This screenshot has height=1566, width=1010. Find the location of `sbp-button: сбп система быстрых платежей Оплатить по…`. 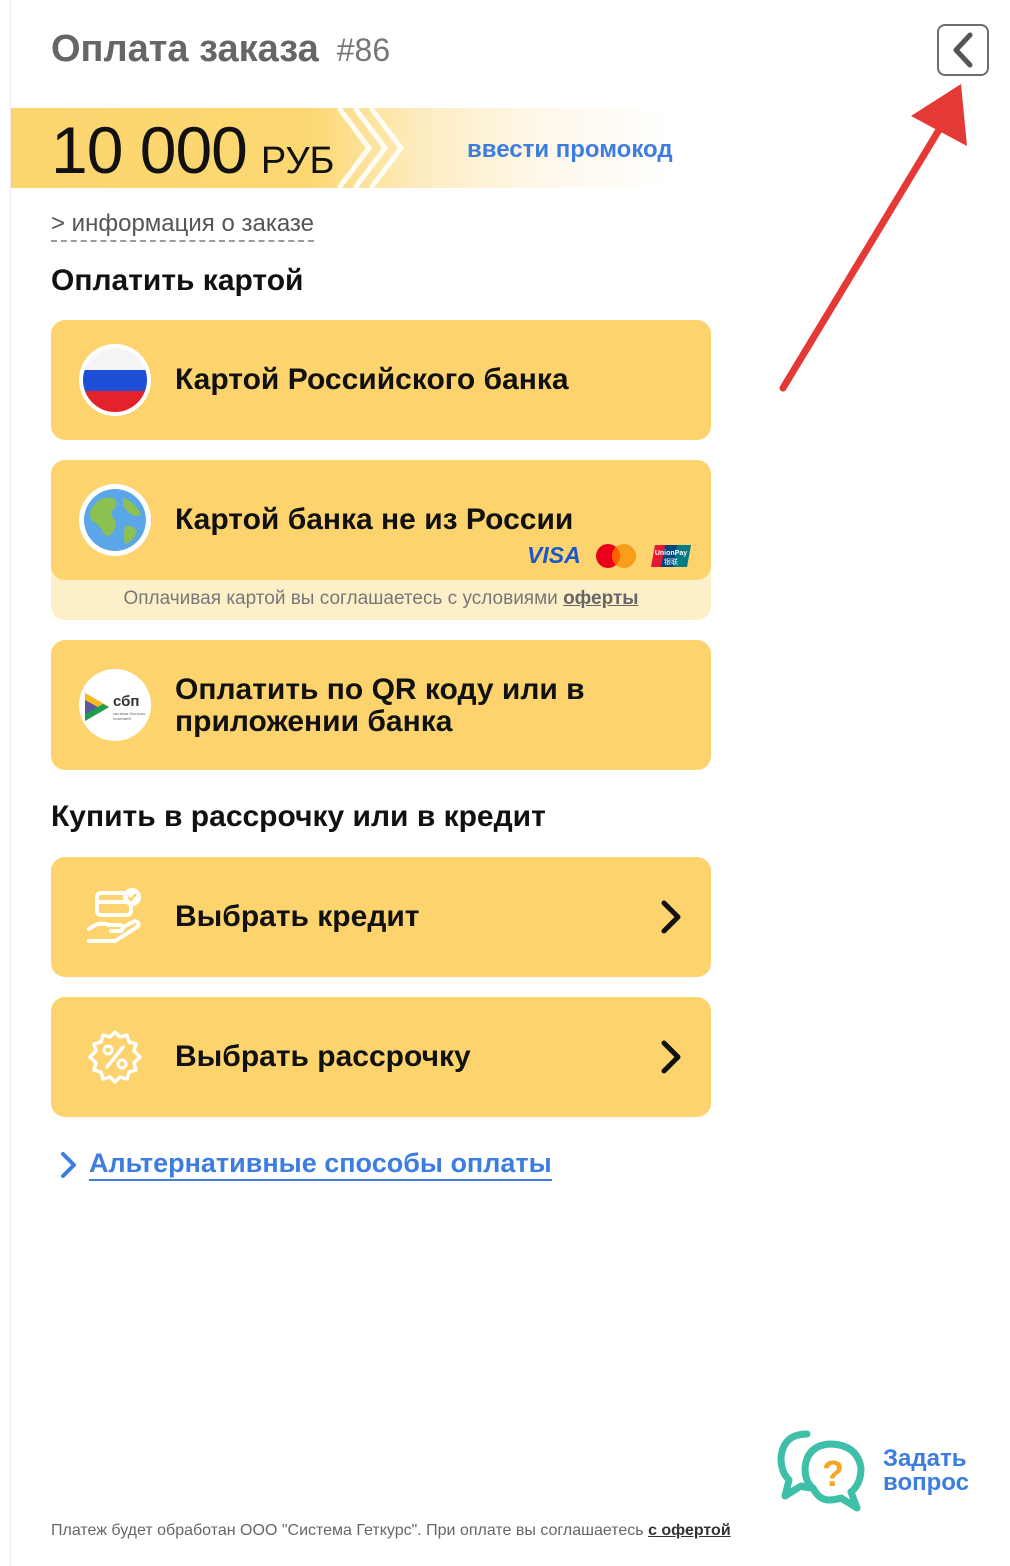

sbp-button: сбп система быстрых платежей Оплатить по… is located at coordinates (381, 705).